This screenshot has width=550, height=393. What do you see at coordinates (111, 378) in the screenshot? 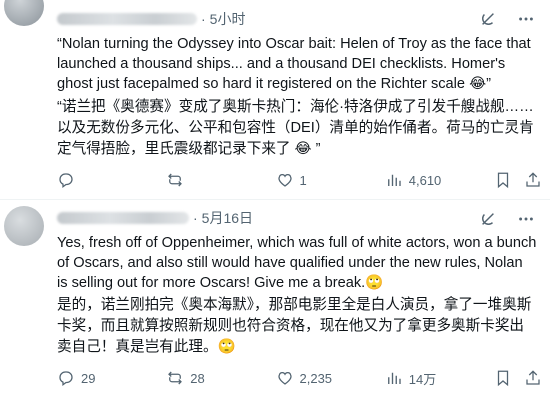
I see `reply-button: 29` at bounding box center [111, 378].